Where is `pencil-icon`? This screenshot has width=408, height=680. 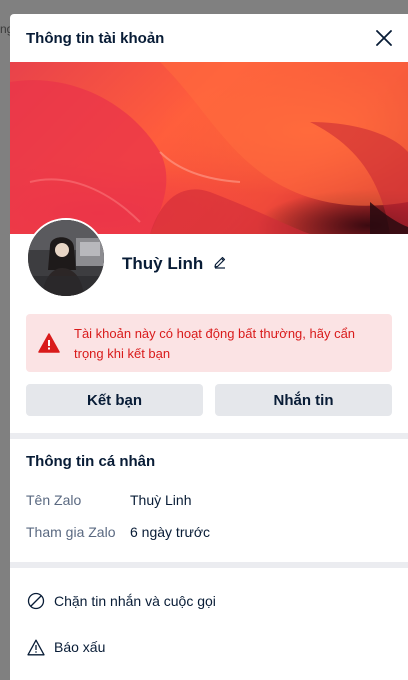 pencil-icon is located at coordinates (220, 262).